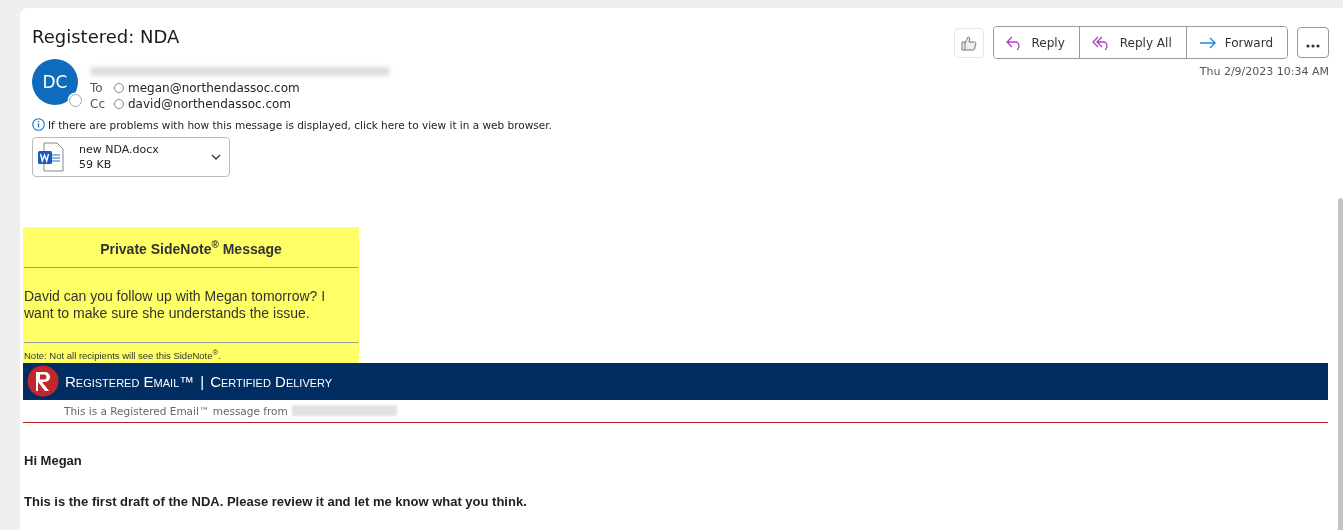 The height and width of the screenshot is (530, 1343). I want to click on recipient-address: david@northendassoc.com, so click(210, 104).